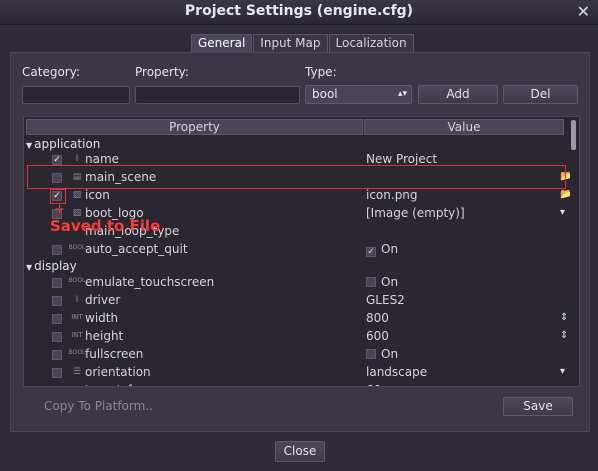 The height and width of the screenshot is (471, 598). Describe the element at coordinates (102, 318) in the screenshot. I see `property-name: width` at that location.